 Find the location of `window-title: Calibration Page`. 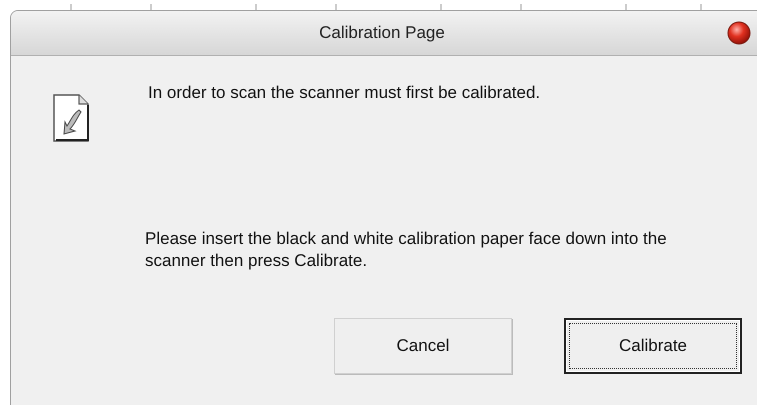

window-title: Calibration Page is located at coordinates (382, 33).